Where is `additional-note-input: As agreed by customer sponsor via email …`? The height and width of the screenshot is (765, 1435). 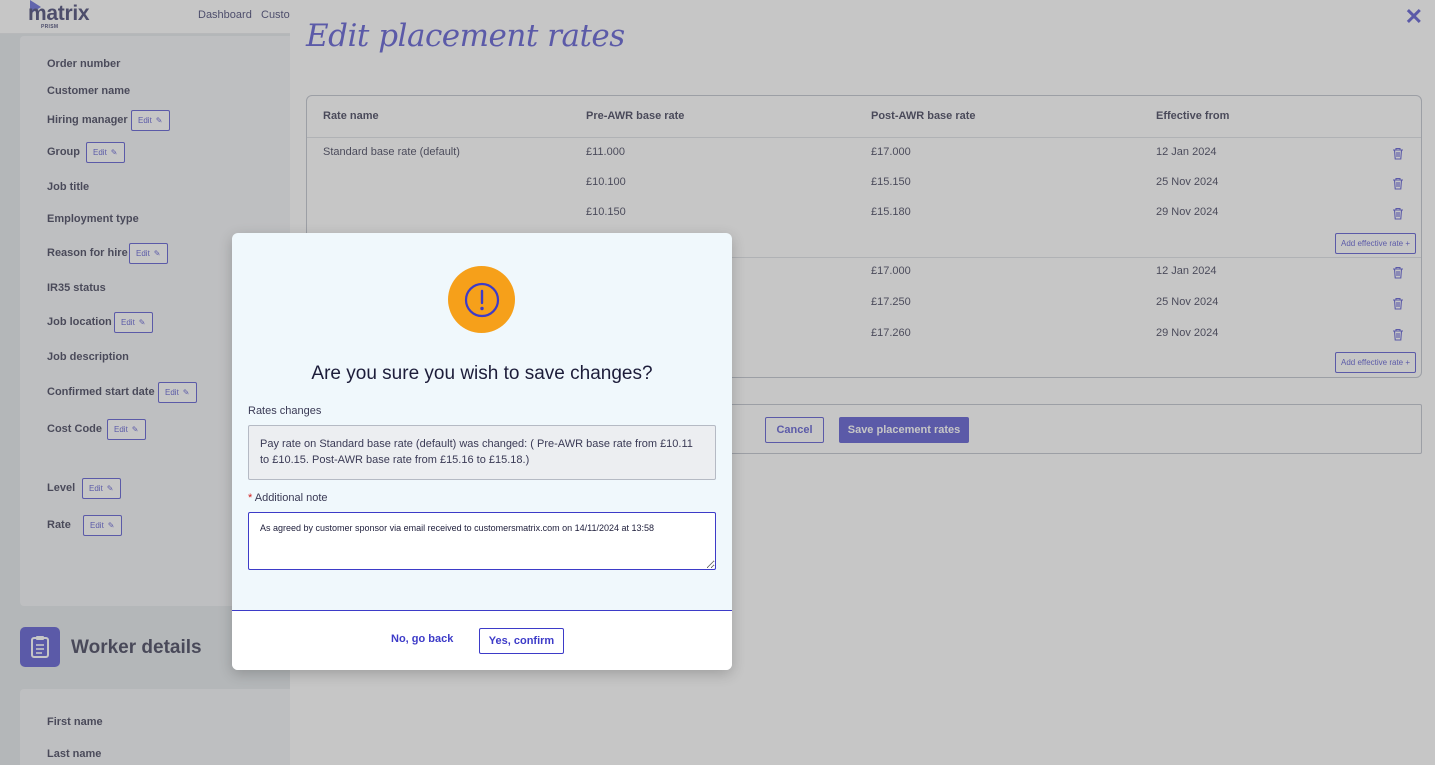
additional-note-input: As agreed by customer sponsor via email … is located at coordinates (482, 541).